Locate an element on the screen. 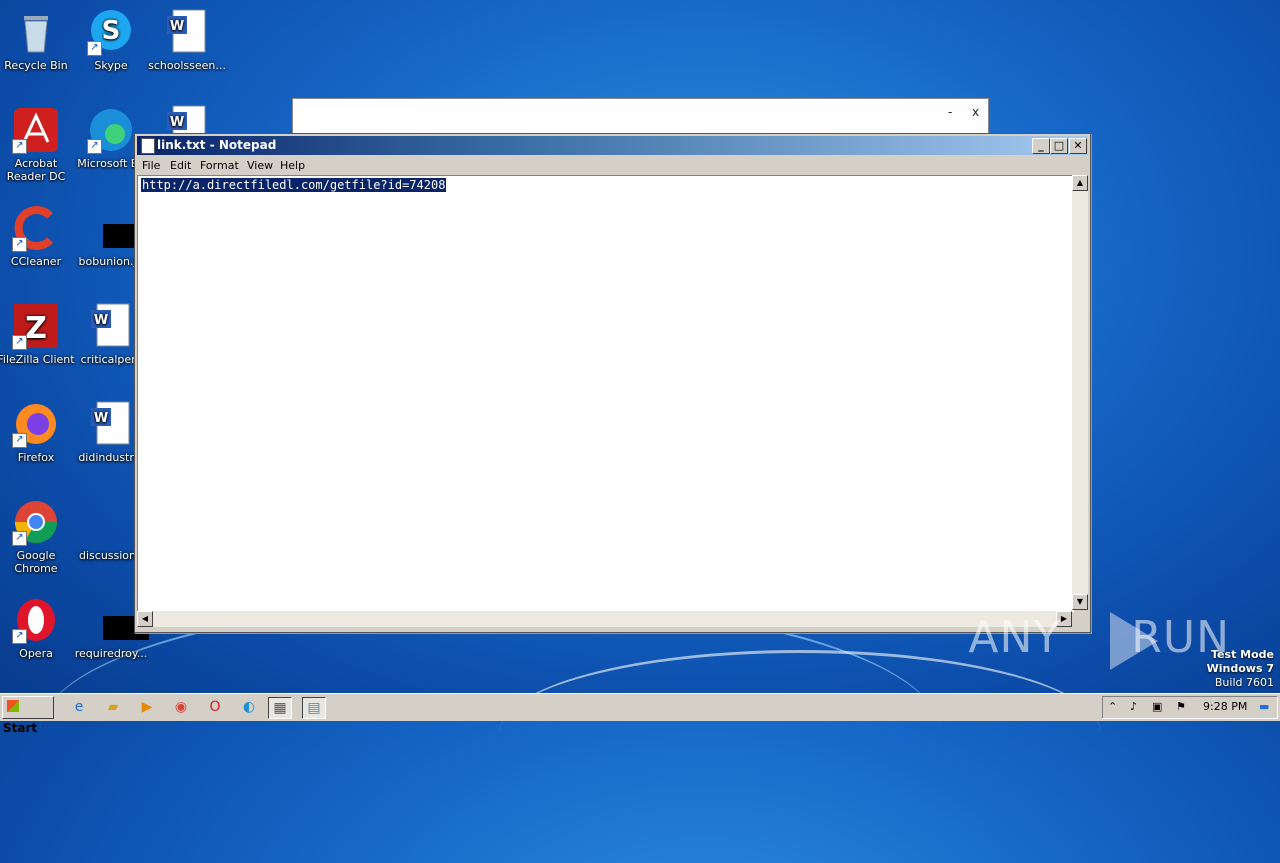 Image resolution: width=1280 pixels, height=863 pixels. scroll-left-icon: ◀ is located at coordinates (145, 619).